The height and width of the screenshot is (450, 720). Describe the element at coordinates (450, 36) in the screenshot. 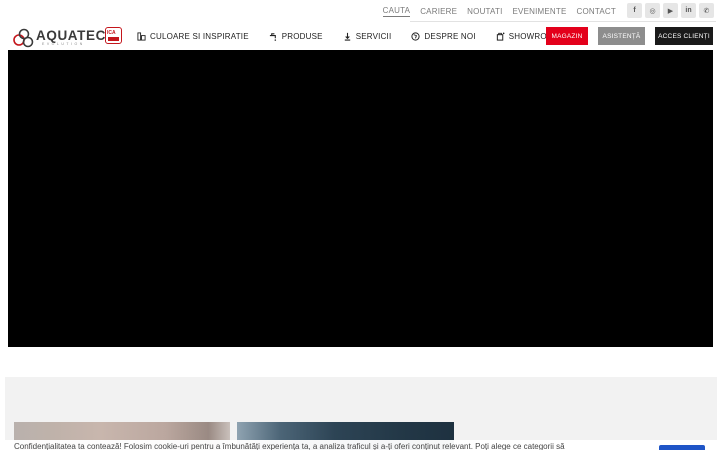

I see `menu-label: DESPRE NOI` at that location.